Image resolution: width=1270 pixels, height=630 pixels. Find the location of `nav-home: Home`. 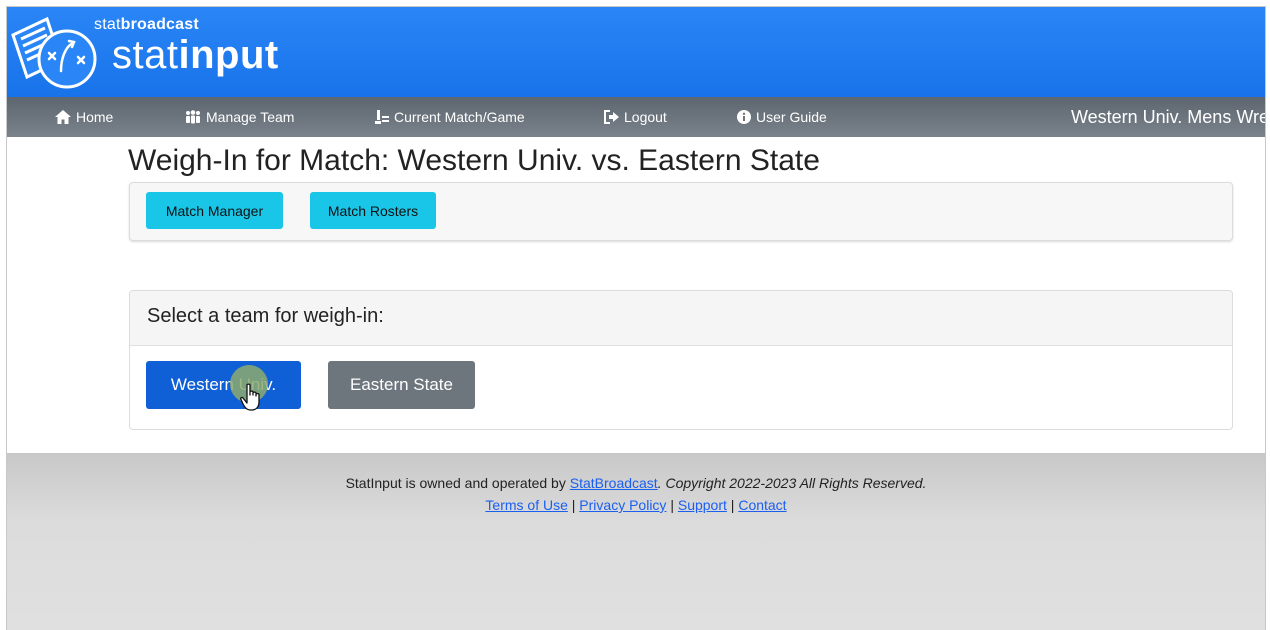

nav-home: Home is located at coordinates (84, 117).